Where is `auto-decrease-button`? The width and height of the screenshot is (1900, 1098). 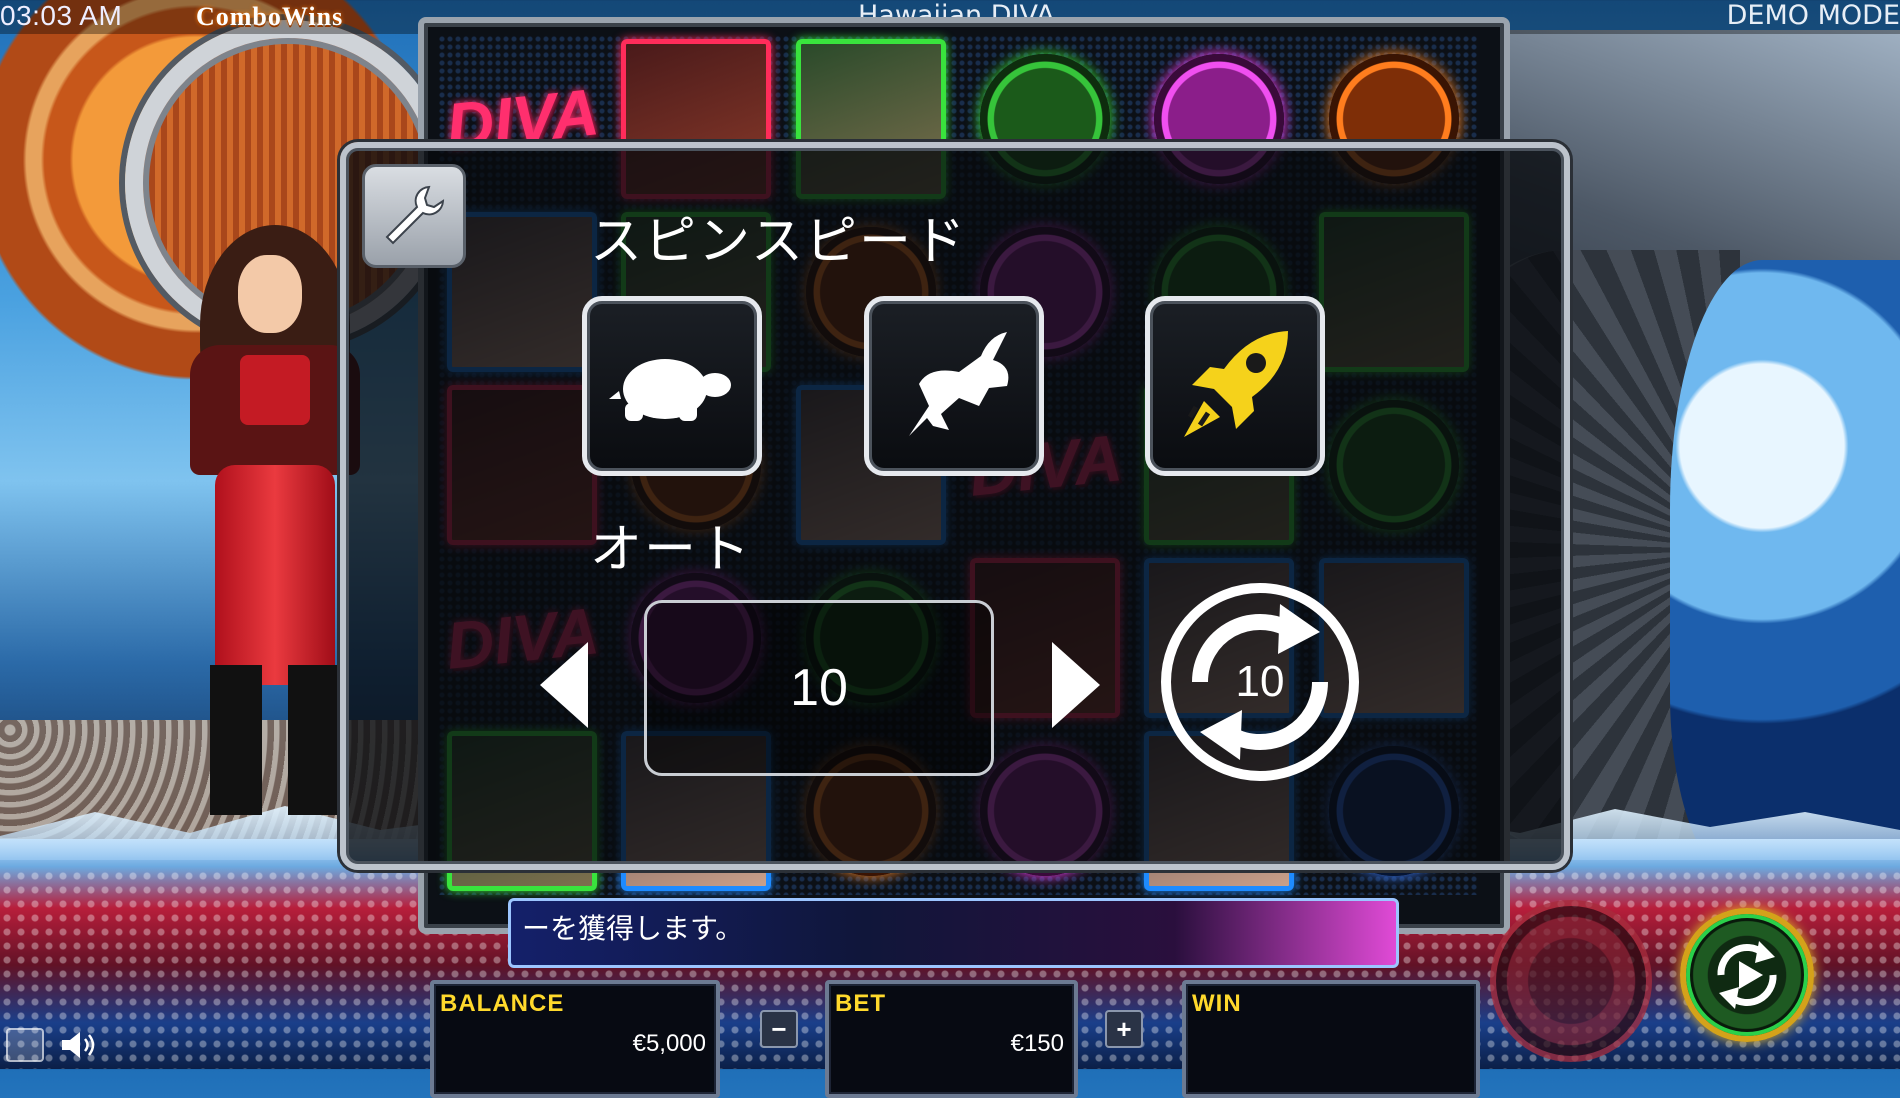 auto-decrease-button is located at coordinates (565, 685).